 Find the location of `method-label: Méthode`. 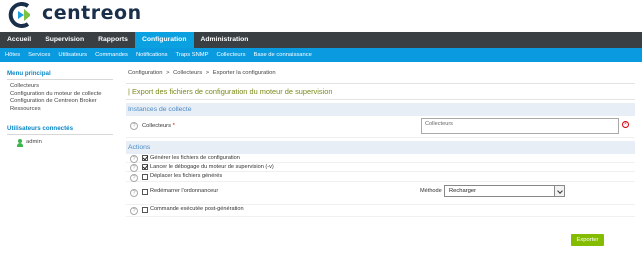

method-label: Méthode is located at coordinates (431, 191).